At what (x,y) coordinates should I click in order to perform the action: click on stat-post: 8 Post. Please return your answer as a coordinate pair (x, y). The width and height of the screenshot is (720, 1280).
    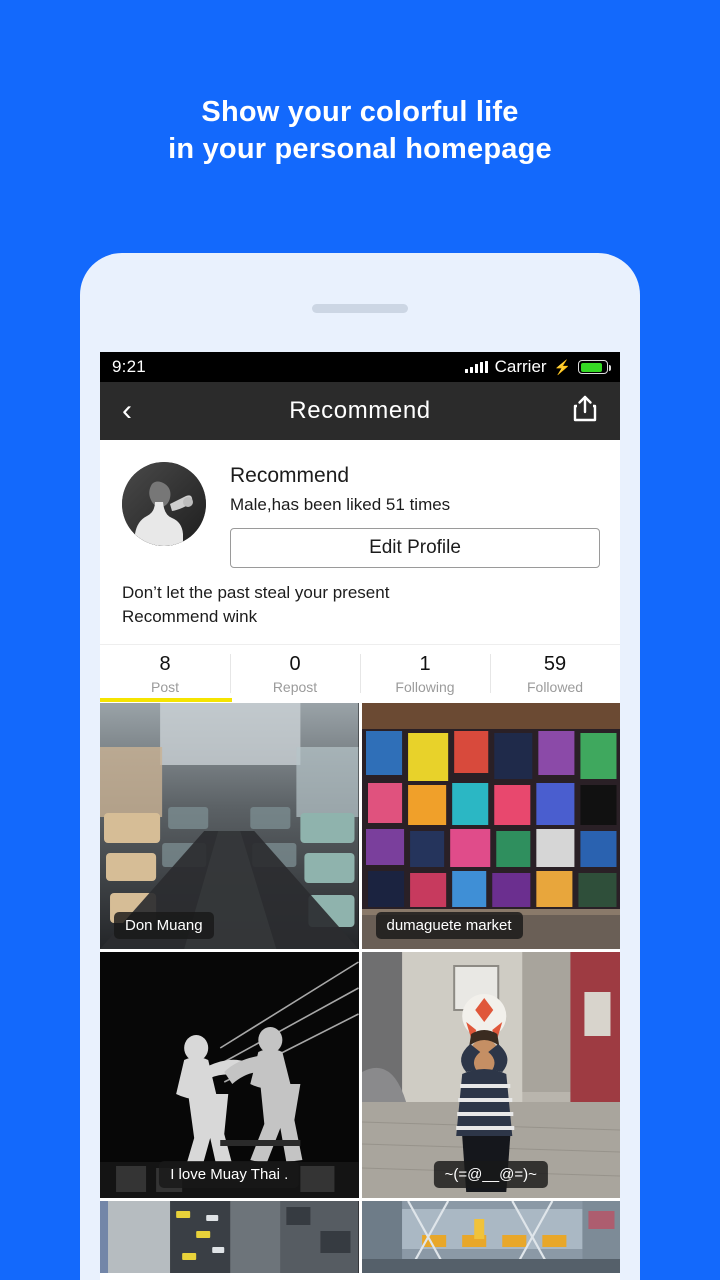
    Looking at the image, I should click on (165, 673).